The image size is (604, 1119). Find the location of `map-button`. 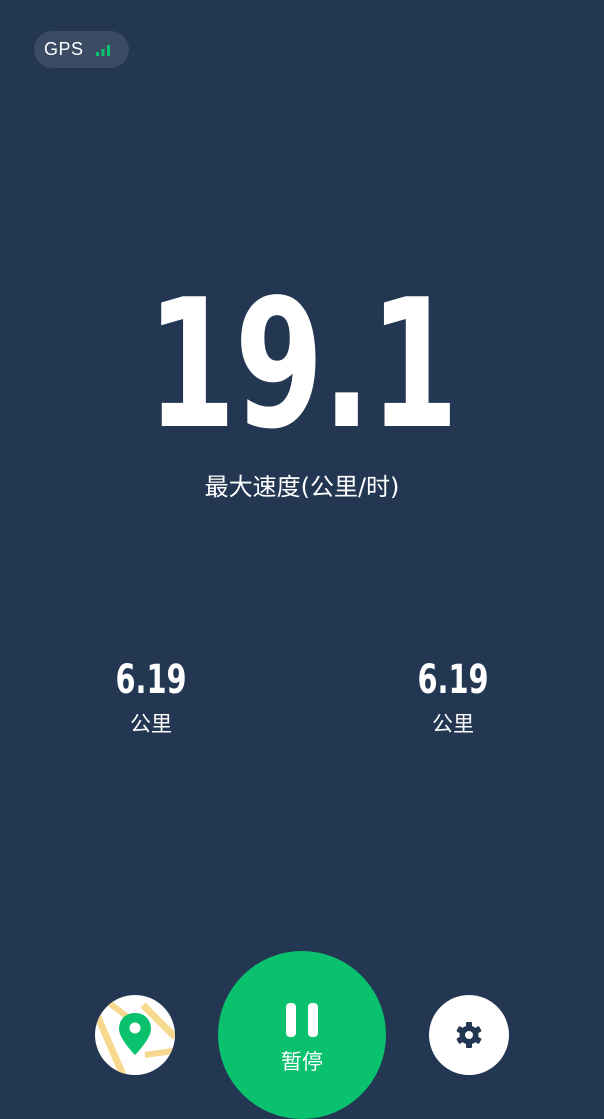

map-button is located at coordinates (135, 1035).